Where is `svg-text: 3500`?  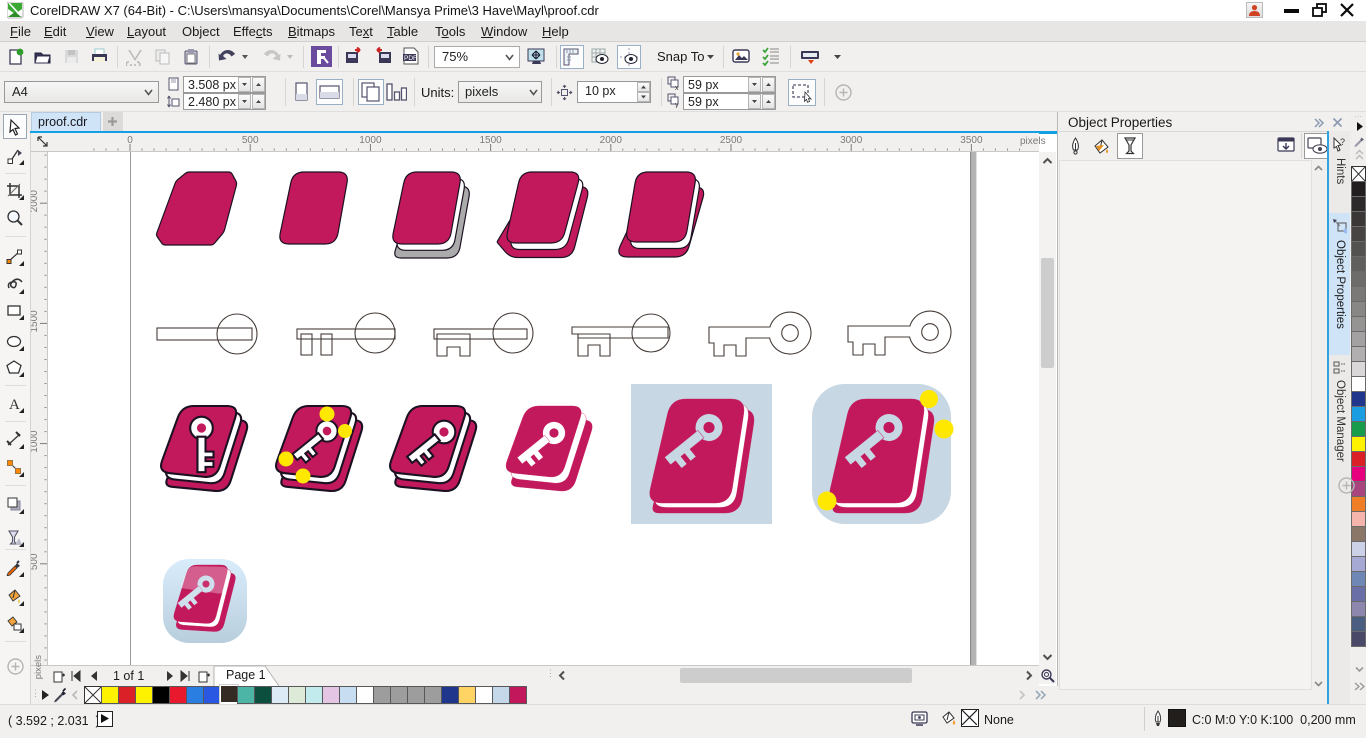
svg-text: 3500 is located at coordinates (971, 140).